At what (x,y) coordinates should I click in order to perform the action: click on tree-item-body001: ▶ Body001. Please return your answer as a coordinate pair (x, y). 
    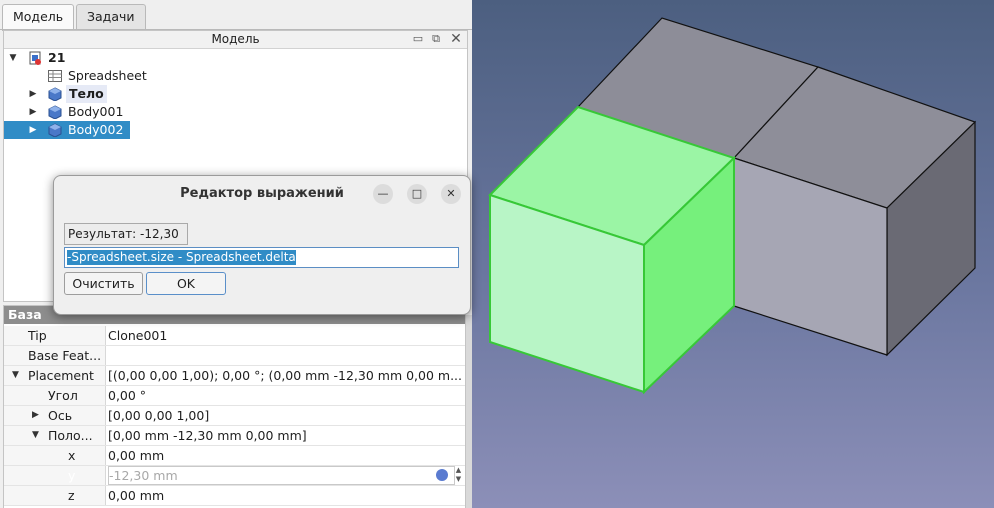
    Looking at the image, I should click on (235, 112).